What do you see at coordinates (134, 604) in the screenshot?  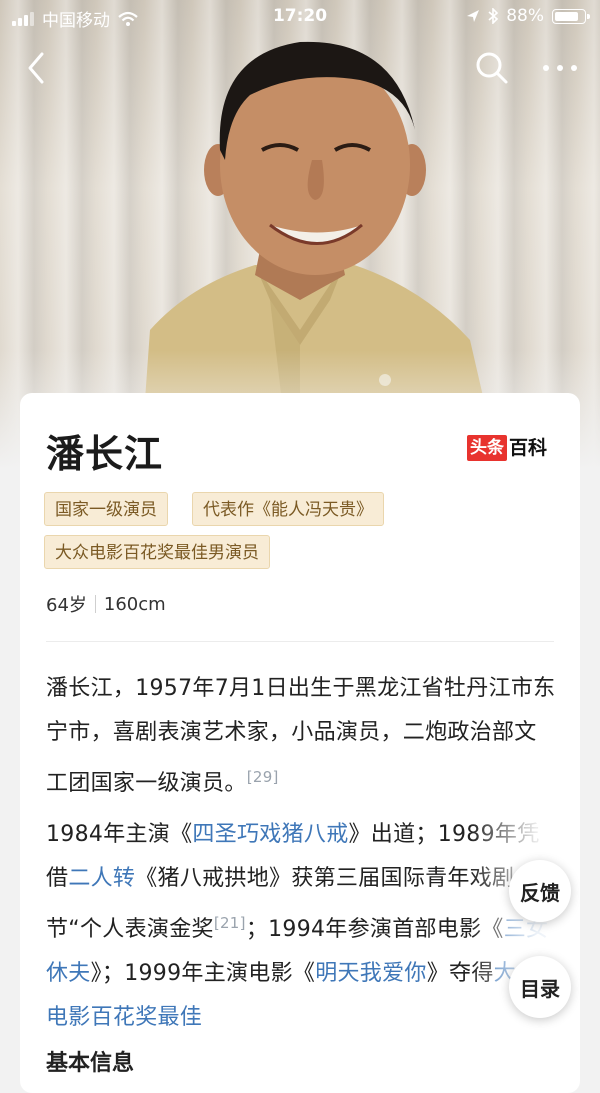 I see `height-value: 160cm` at bounding box center [134, 604].